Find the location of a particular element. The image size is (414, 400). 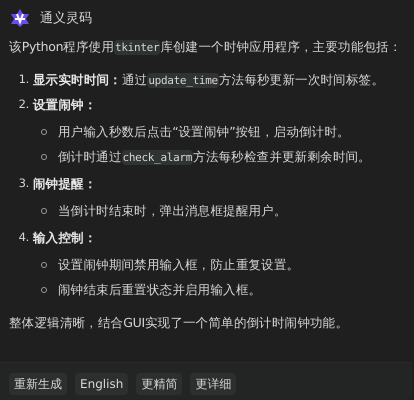

action-button: 更精简 is located at coordinates (159, 384).